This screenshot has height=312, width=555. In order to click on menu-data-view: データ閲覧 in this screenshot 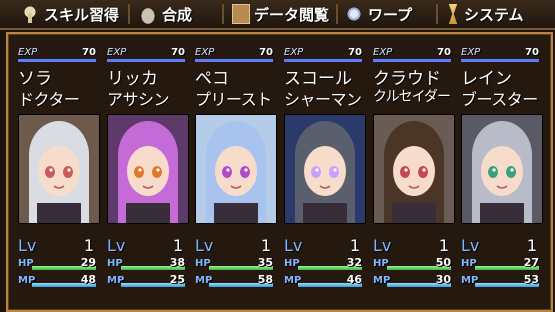, I will do `click(280, 14)`.